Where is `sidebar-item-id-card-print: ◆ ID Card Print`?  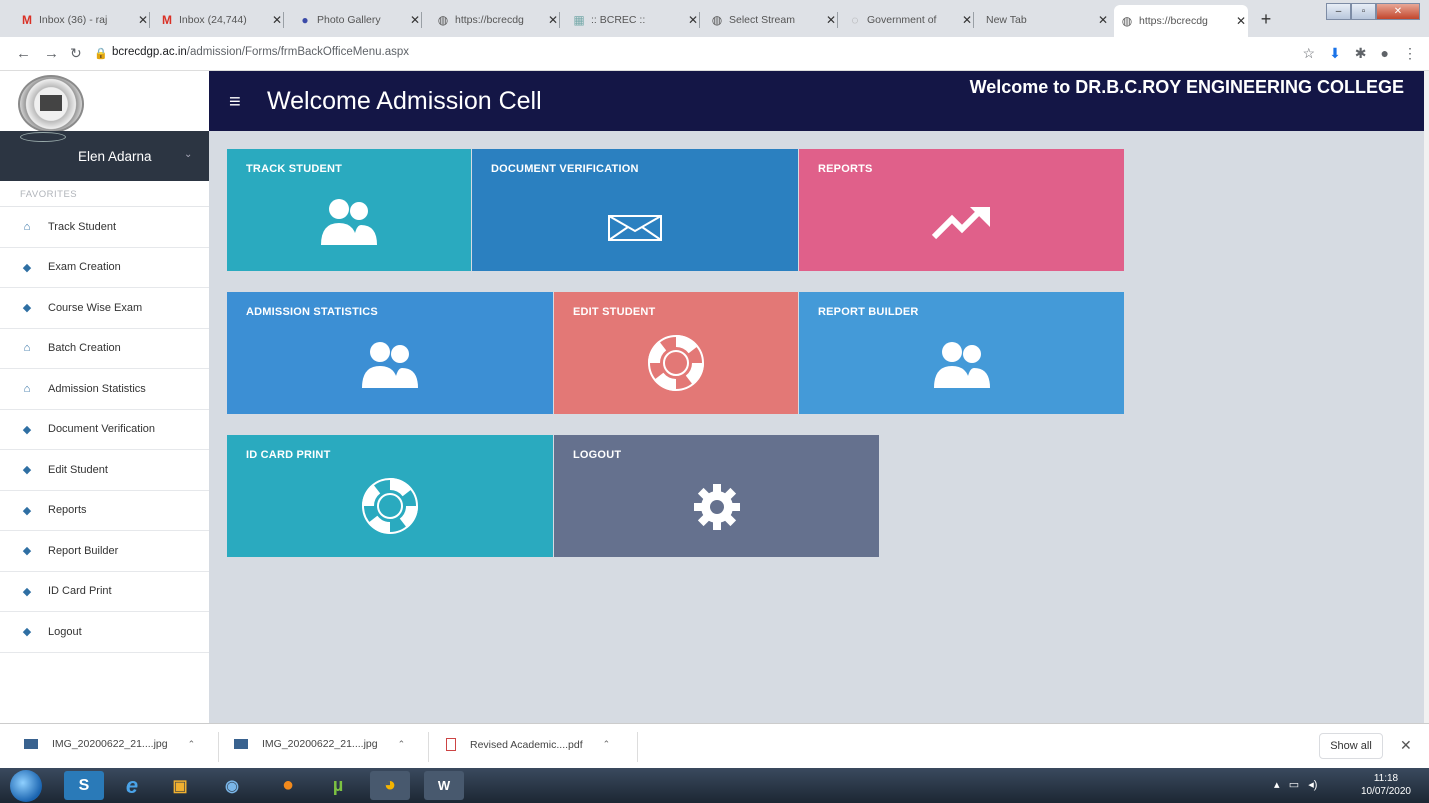
sidebar-item-id-card-print: ◆ ID Card Print is located at coordinates (104, 592).